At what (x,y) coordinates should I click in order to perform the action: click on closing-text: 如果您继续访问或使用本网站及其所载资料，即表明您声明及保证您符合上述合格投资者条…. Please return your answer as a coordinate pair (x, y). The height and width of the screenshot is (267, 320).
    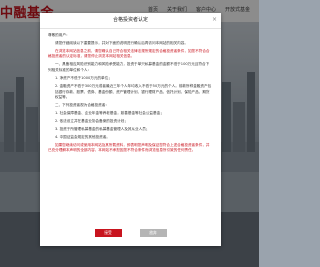
    Looking at the image, I should click on (129, 147).